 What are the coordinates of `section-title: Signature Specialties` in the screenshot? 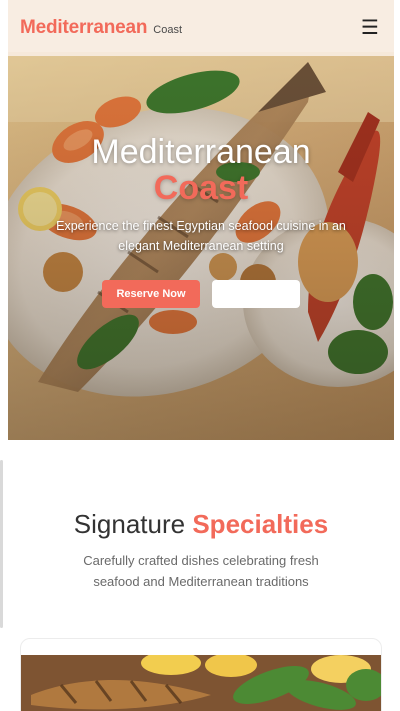 It's located at (201, 524).